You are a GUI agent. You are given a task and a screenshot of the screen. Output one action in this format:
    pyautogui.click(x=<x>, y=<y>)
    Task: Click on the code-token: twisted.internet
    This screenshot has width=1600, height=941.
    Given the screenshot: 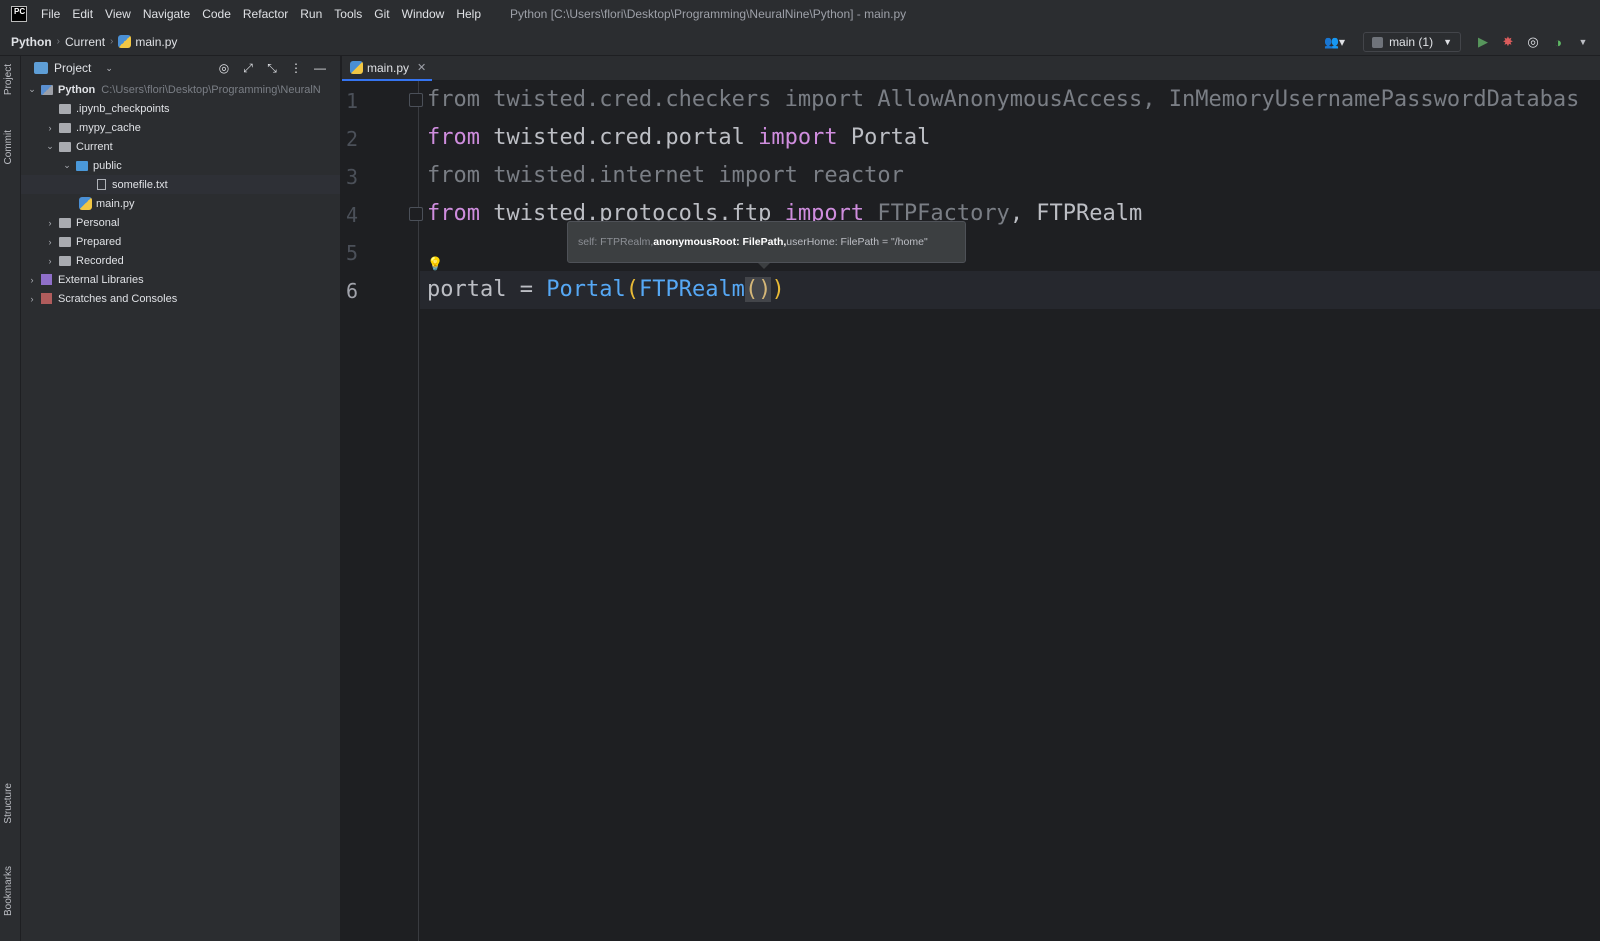 What is the action you would take?
    pyautogui.click(x=599, y=175)
    